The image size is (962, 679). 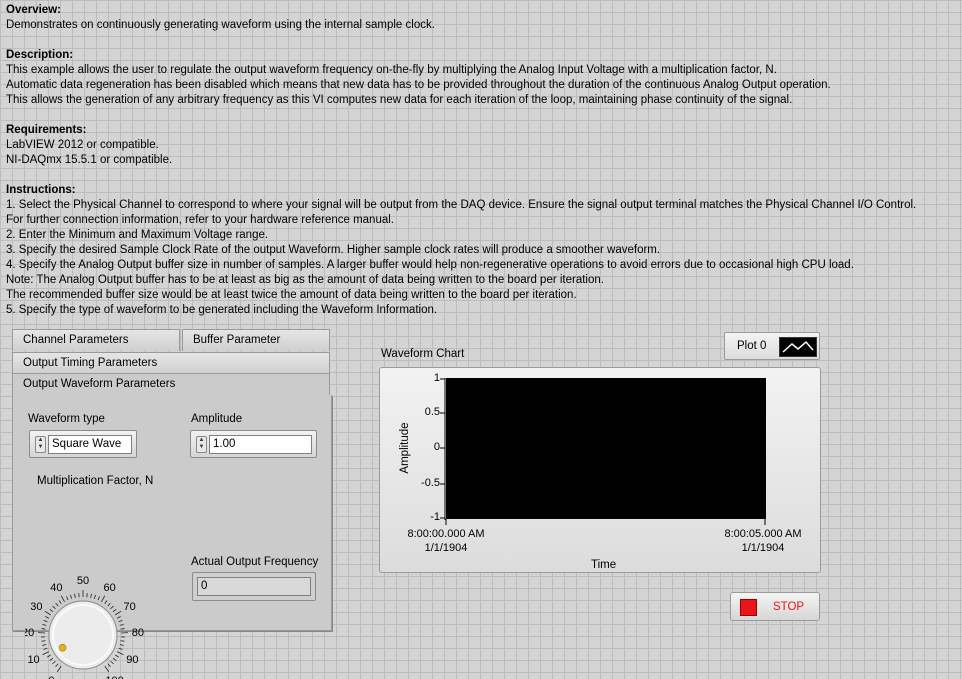 What do you see at coordinates (260, 444) in the screenshot?
I see `amplitude-input: 1.00` at bounding box center [260, 444].